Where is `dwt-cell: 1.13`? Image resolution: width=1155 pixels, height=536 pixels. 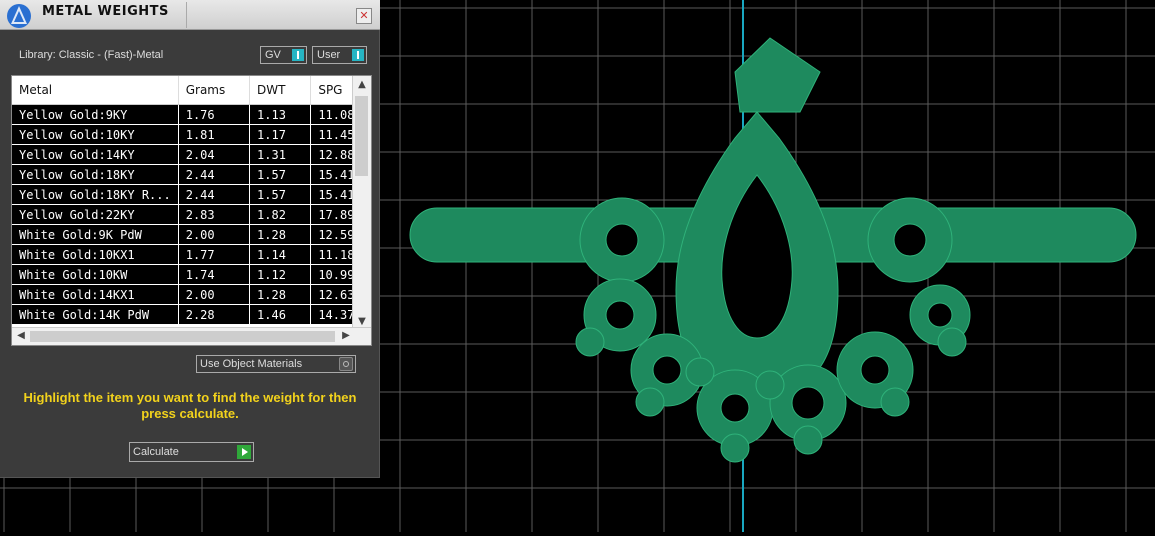
dwt-cell: 1.13 is located at coordinates (280, 114).